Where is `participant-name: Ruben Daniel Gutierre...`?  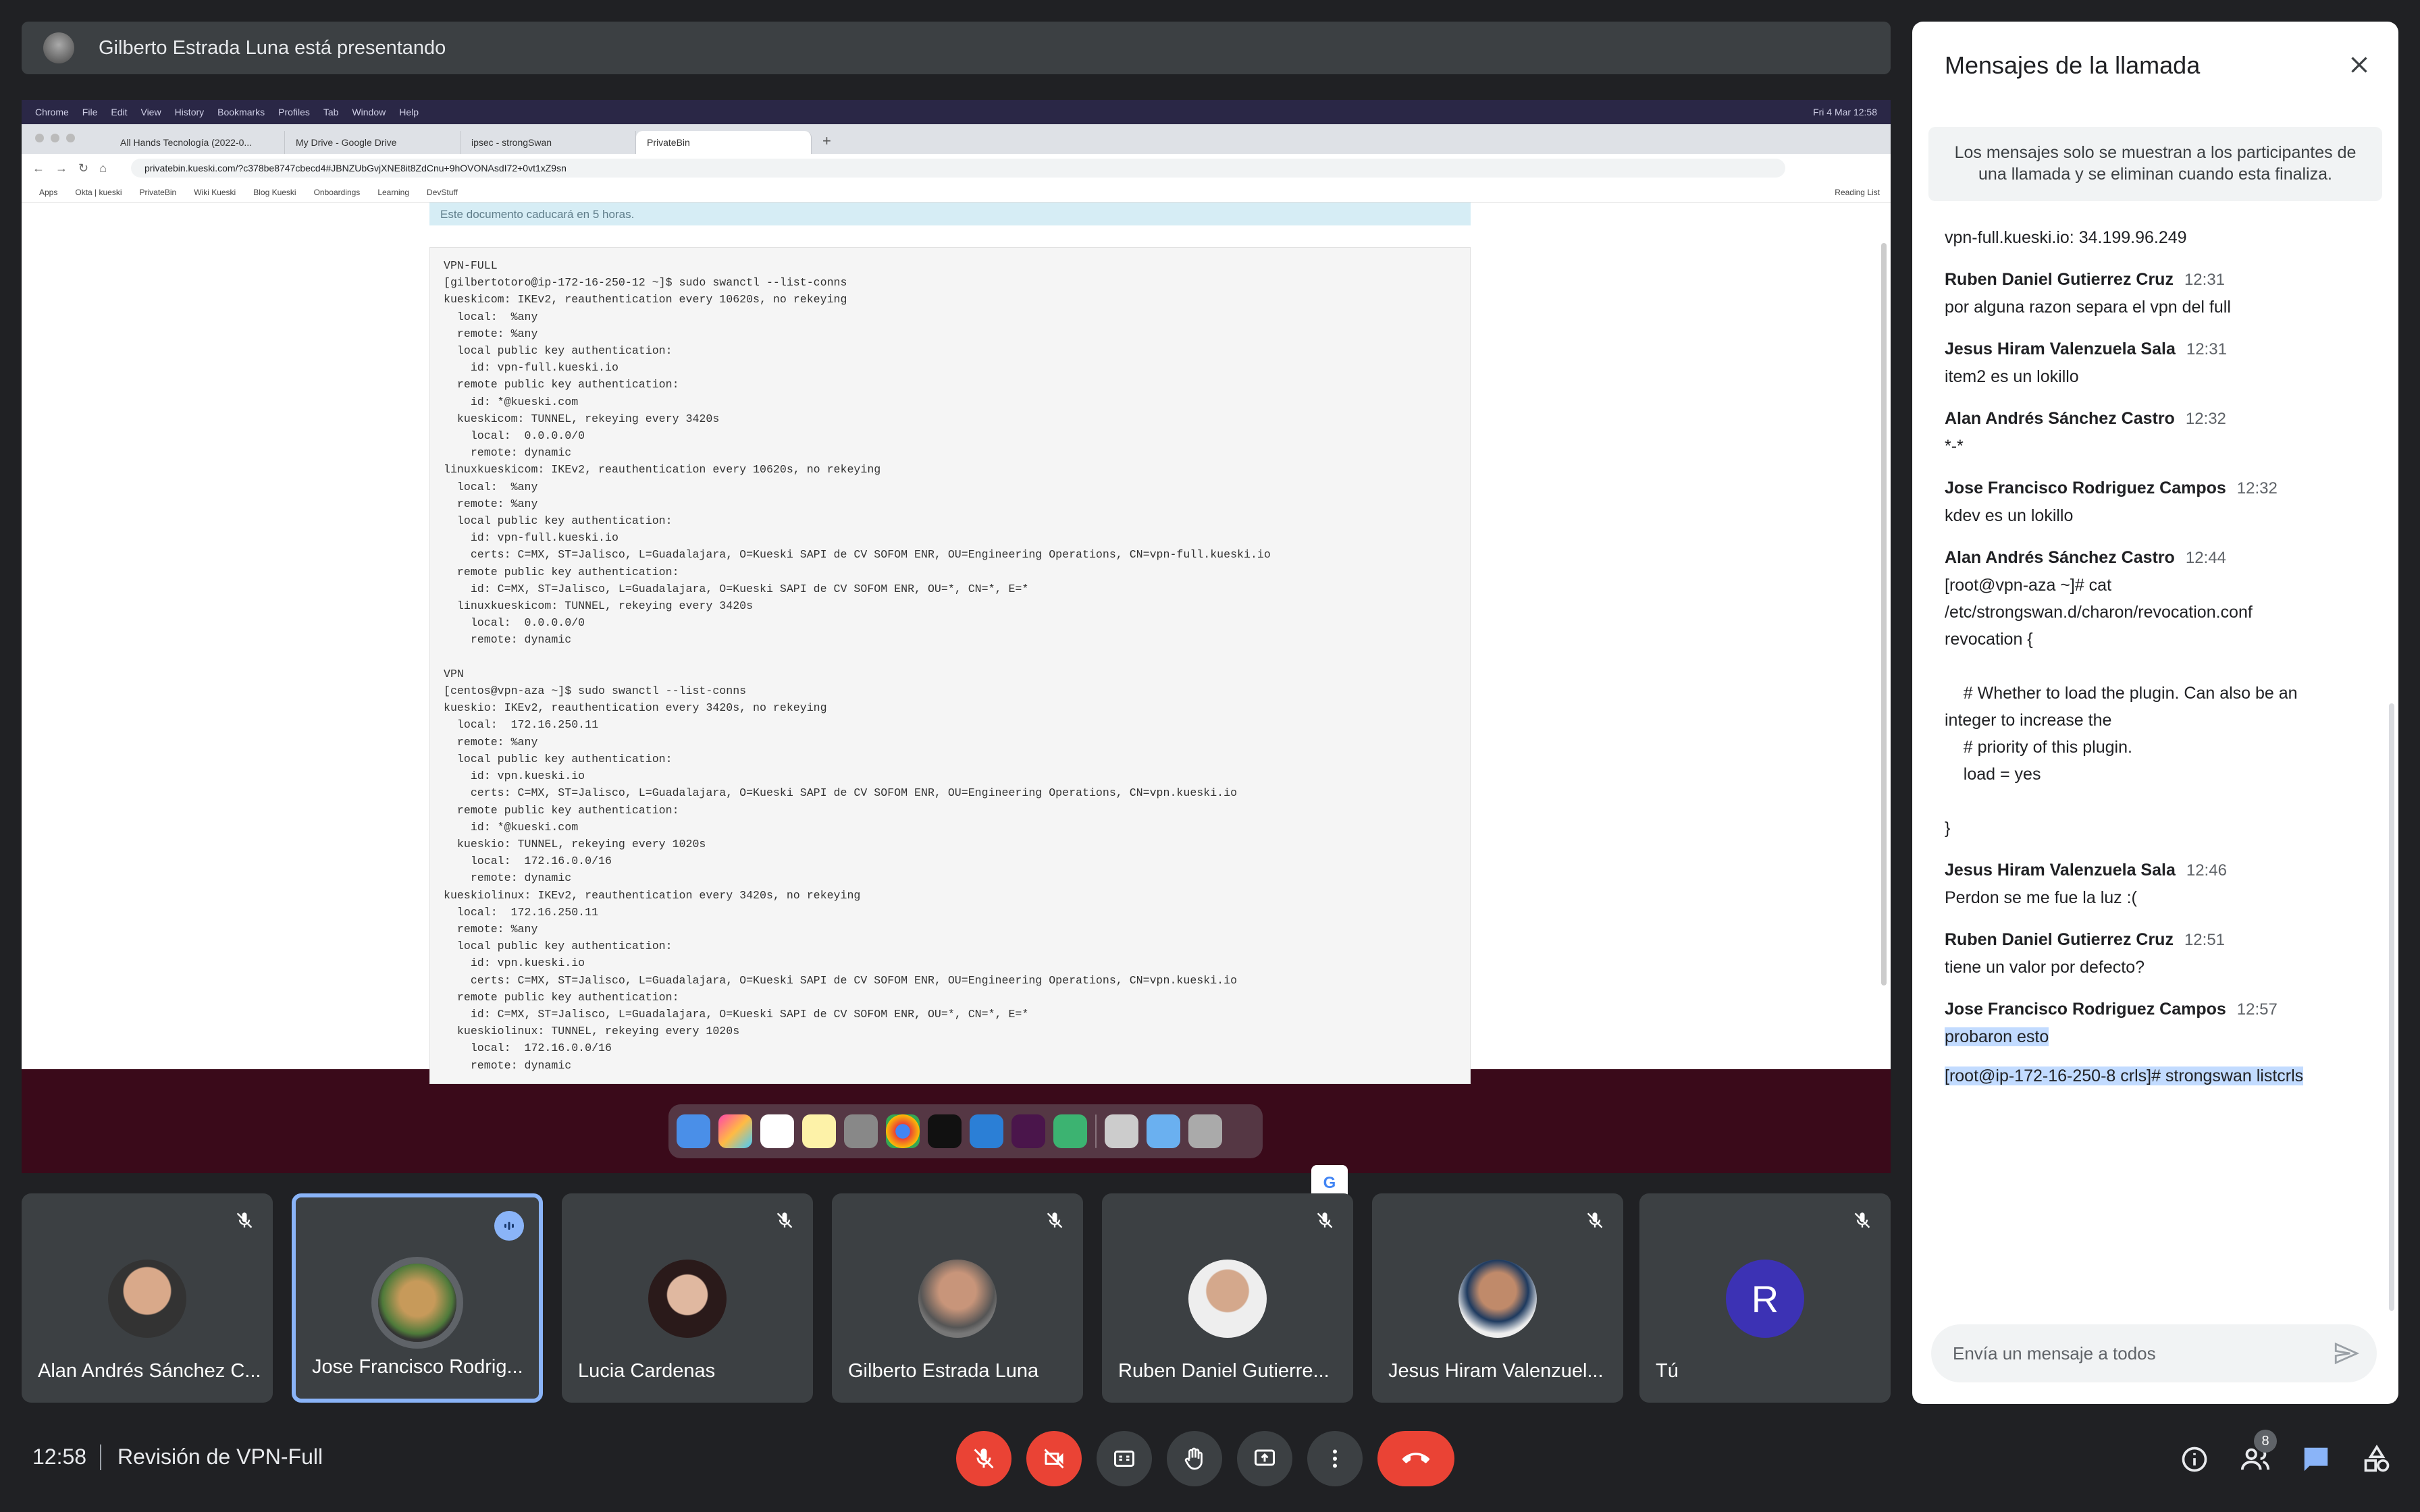
participant-name: Ruben Daniel Gutierre... is located at coordinates (1224, 1371).